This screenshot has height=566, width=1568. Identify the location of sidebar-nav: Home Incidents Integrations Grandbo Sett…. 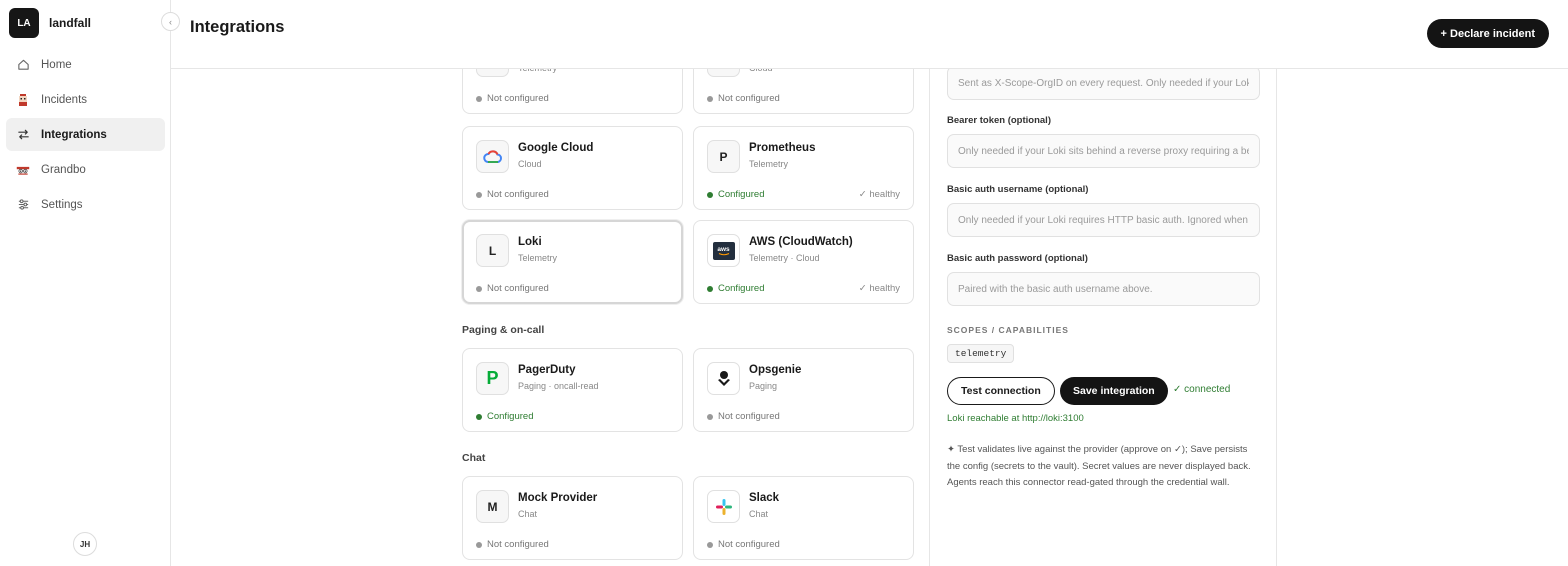
(85, 135).